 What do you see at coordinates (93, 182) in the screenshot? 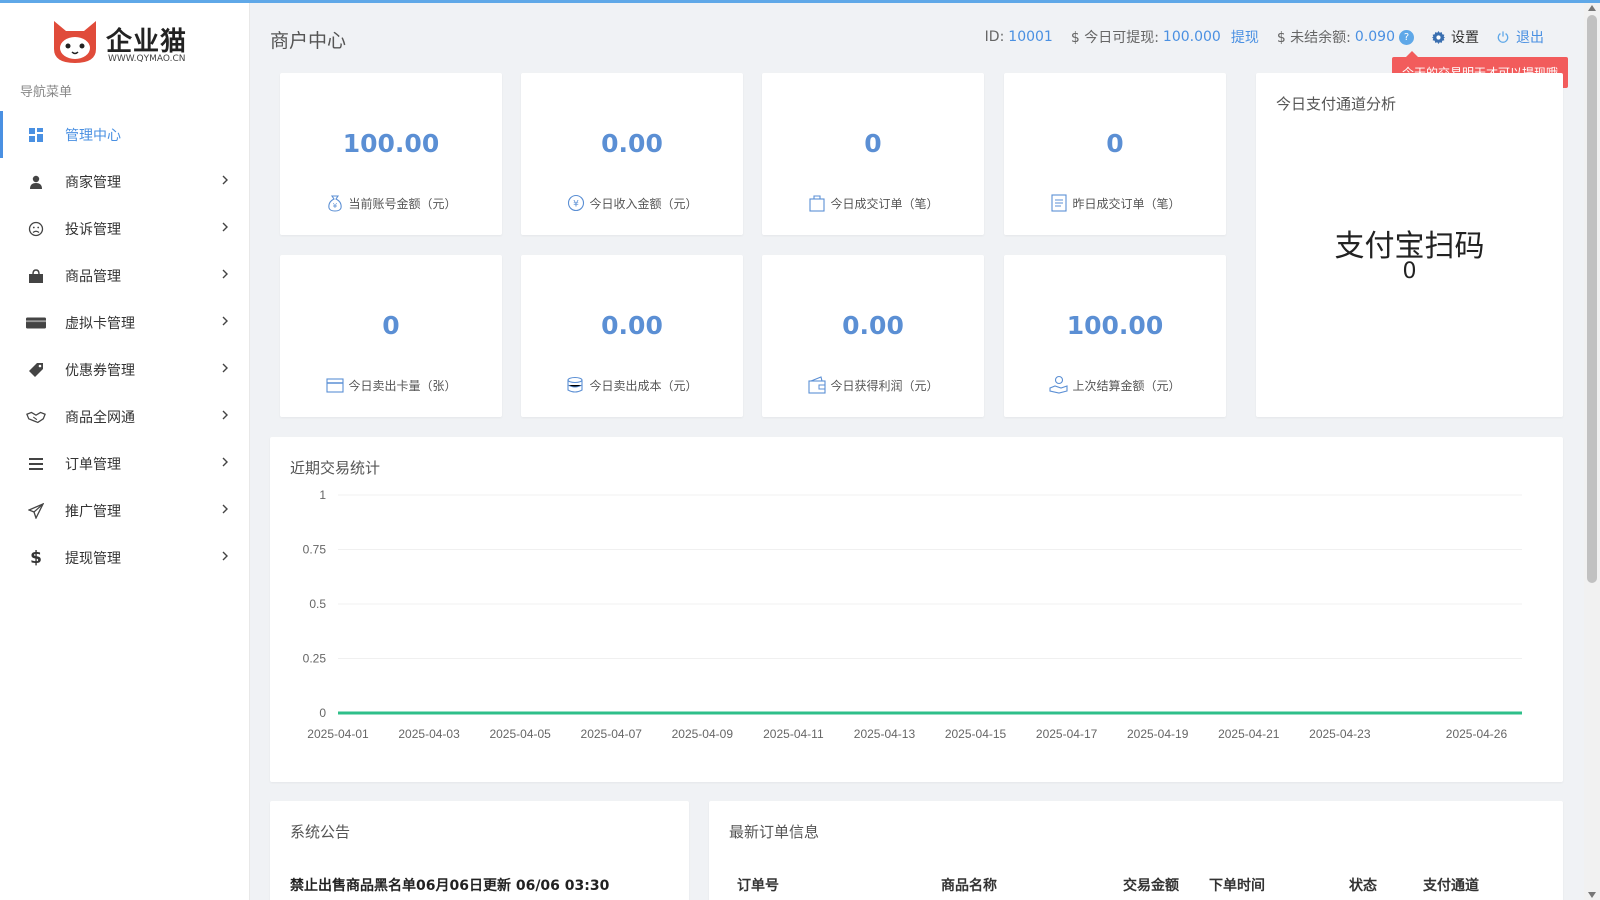
I see `sidebar-item-label: 商家管理` at bounding box center [93, 182].